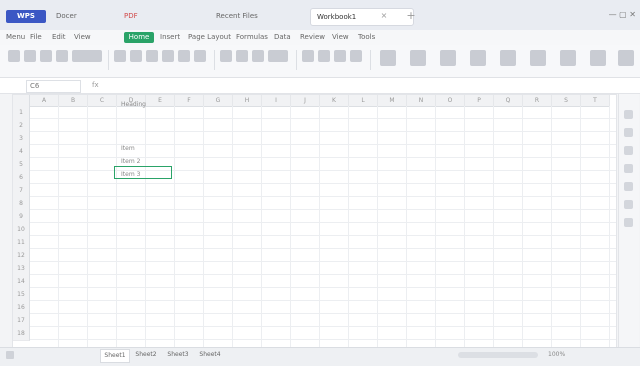  What do you see at coordinates (152, 56) in the screenshot?
I see `underline-icon` at bounding box center [152, 56].